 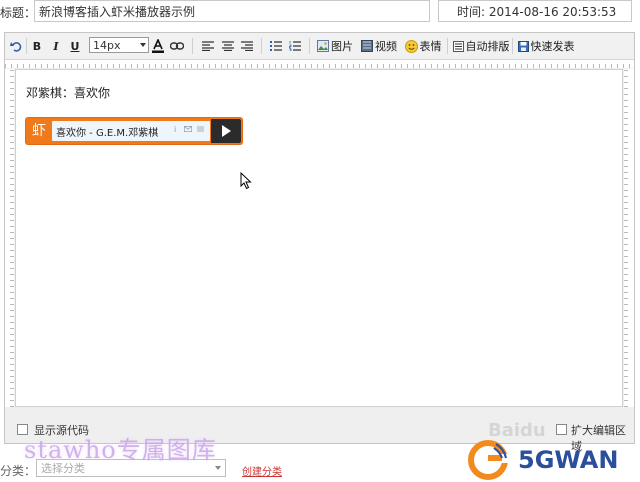 I want to click on content-text-line: 邓紫棋：喜欢你, so click(x=68, y=93).